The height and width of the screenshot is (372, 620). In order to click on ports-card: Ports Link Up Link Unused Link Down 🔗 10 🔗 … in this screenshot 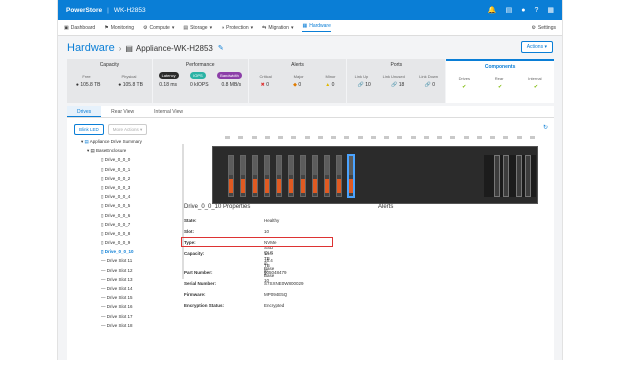, I will do `click(396, 81)`.